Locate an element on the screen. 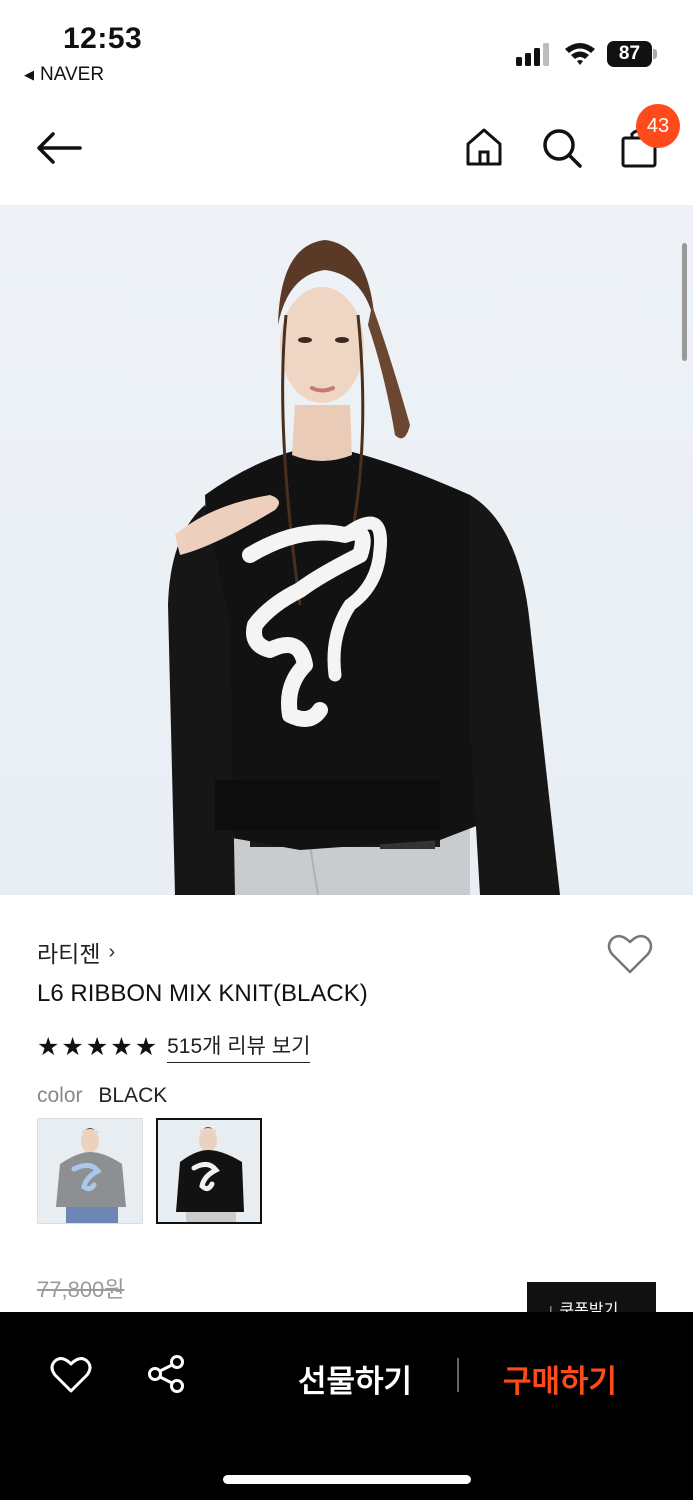  bottom-action-bar: 선물하기 구매하기 is located at coordinates (346, 1406).